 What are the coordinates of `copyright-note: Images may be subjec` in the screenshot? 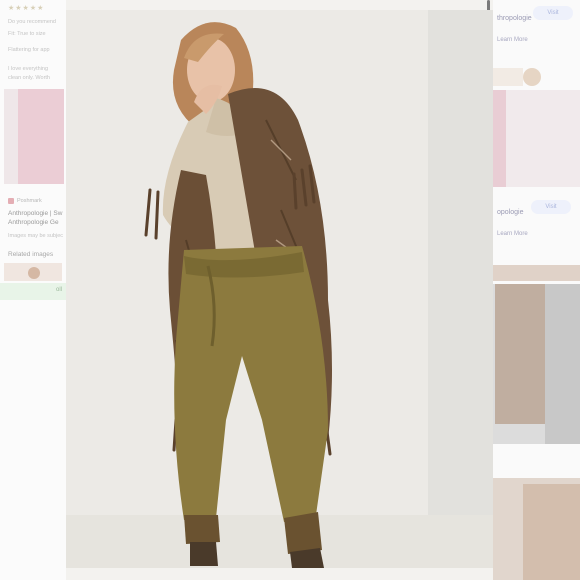 It's located at (36, 236).